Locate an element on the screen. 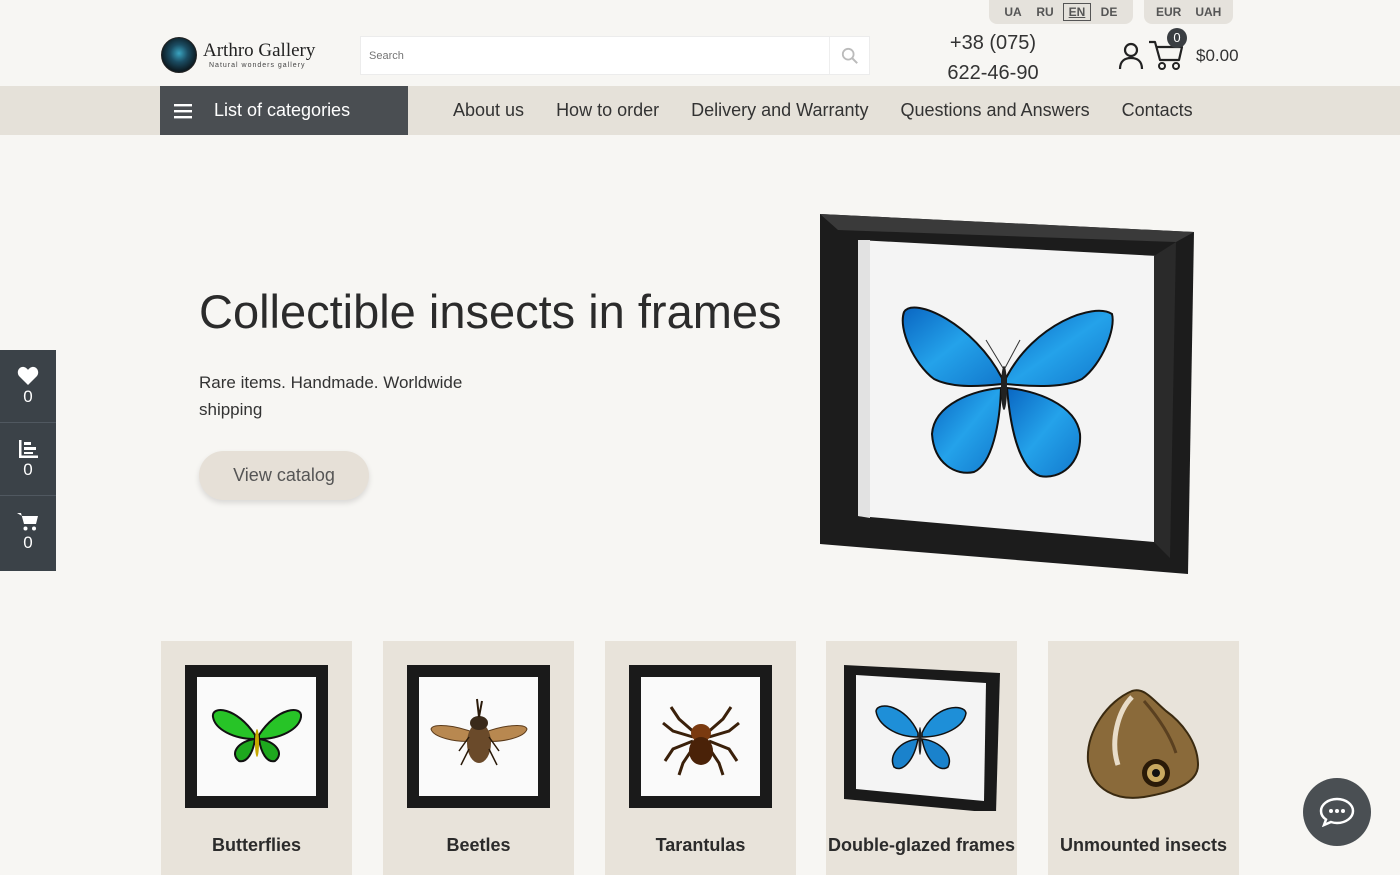  category-card-butterflies: Butterflies is located at coordinates (256, 758).